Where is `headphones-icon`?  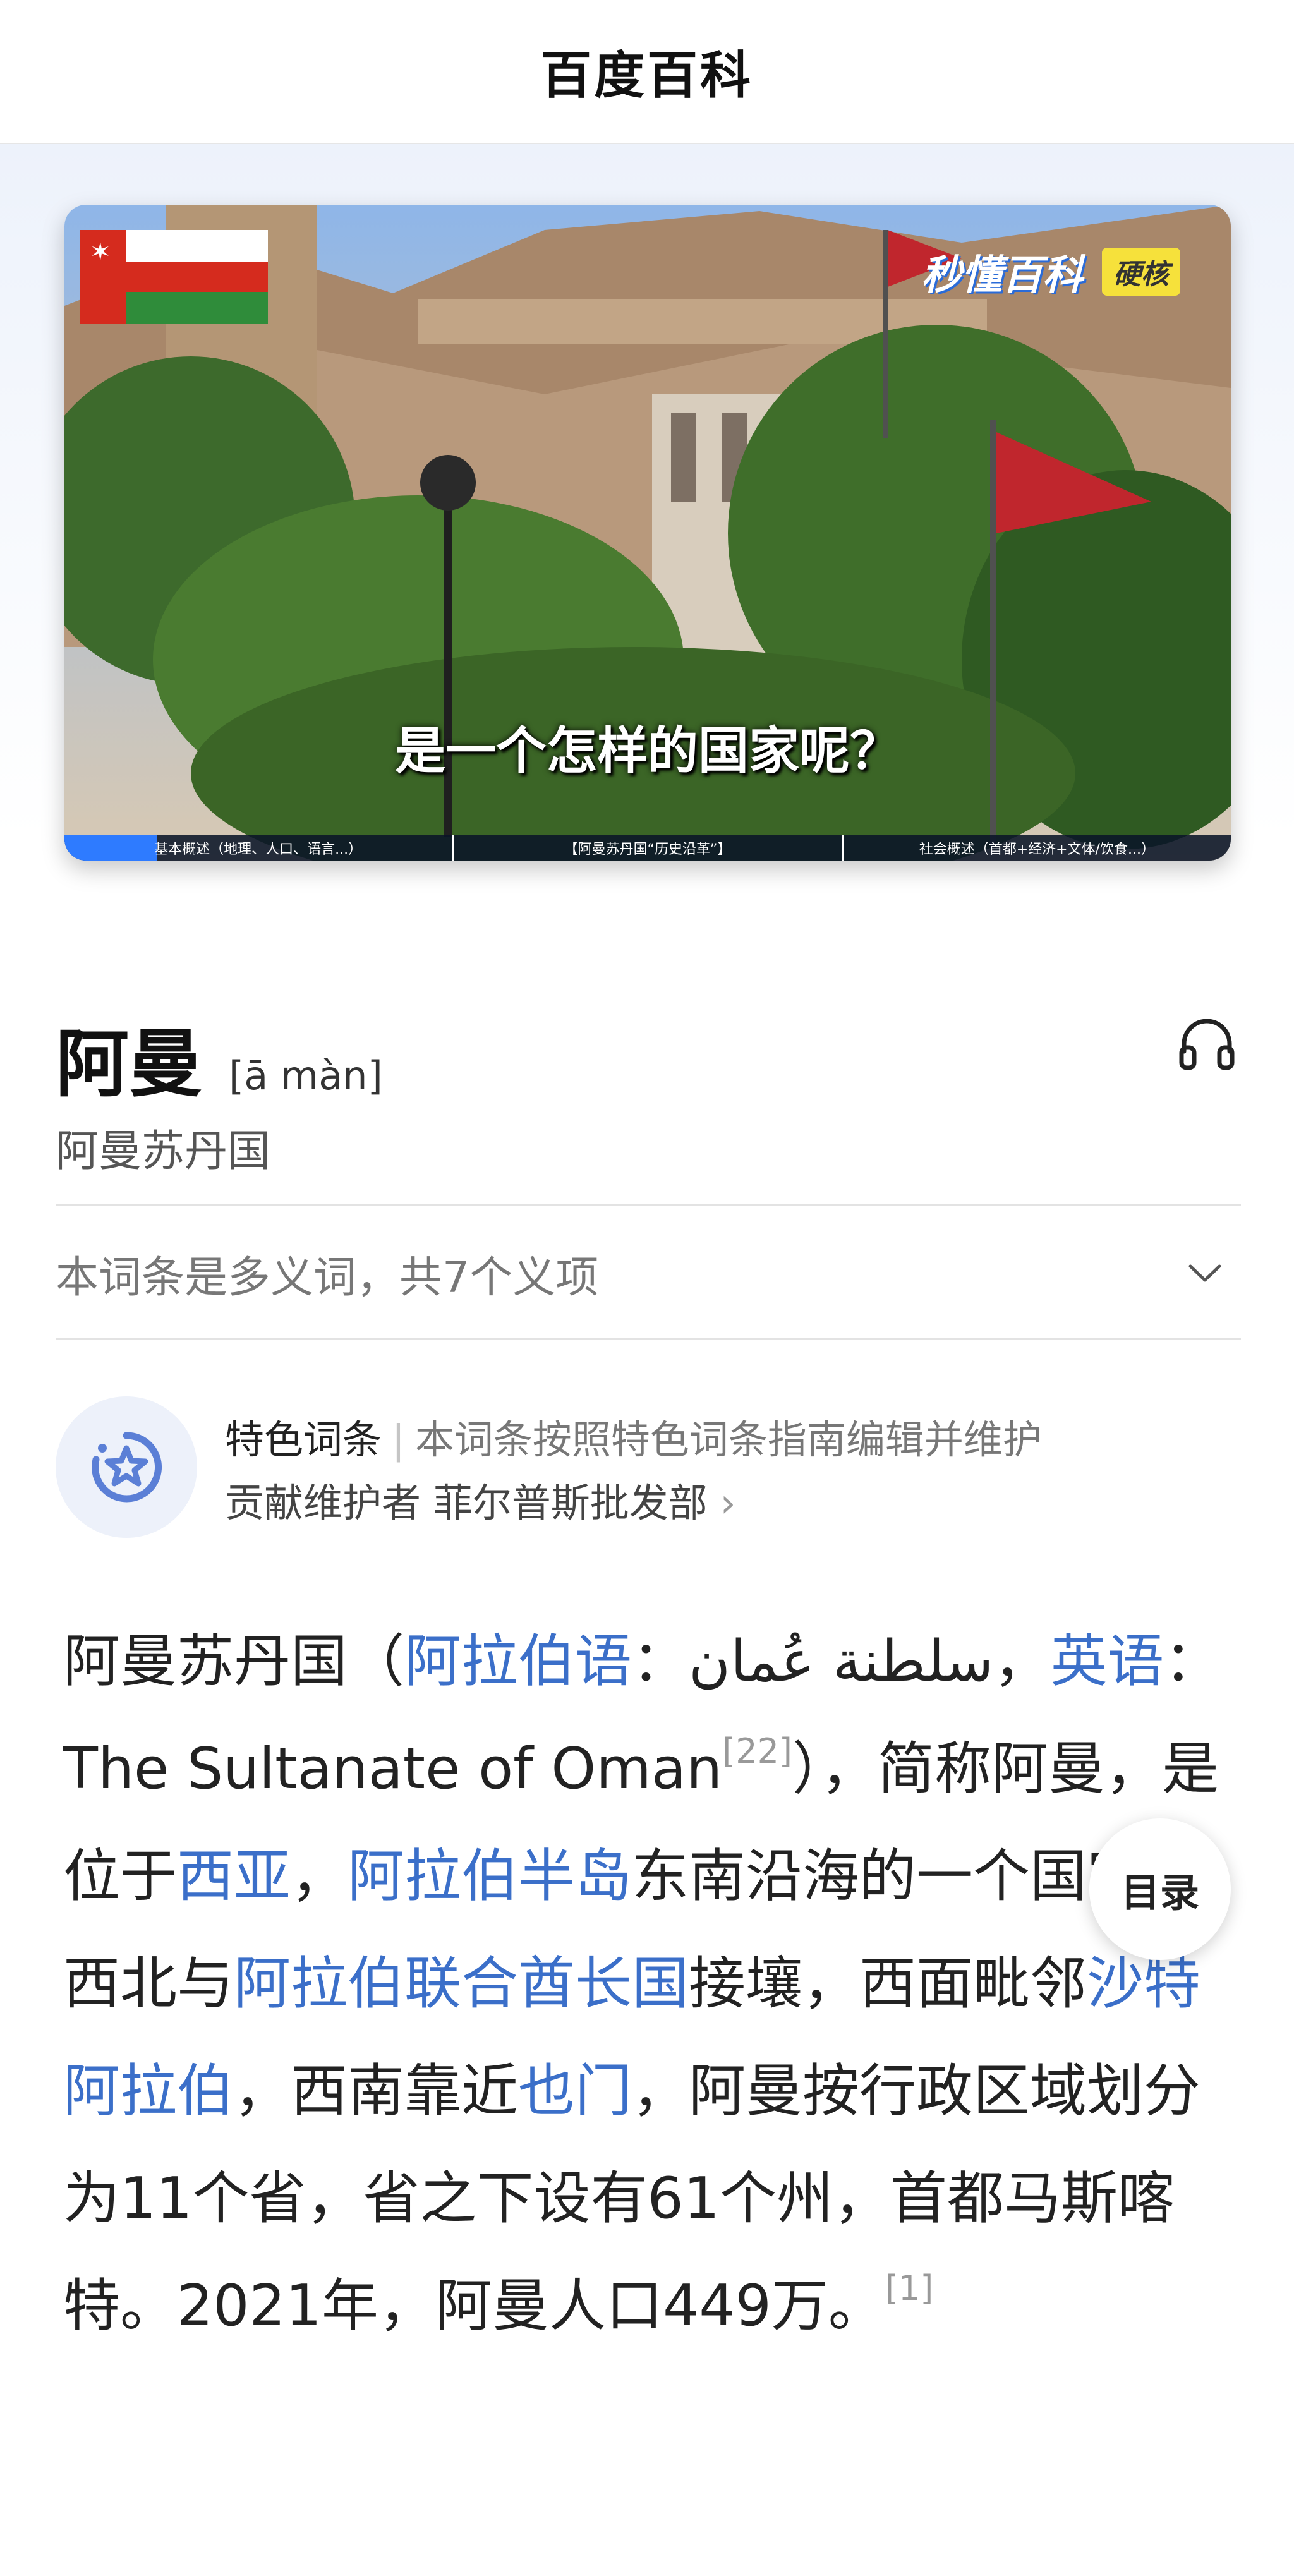 headphones-icon is located at coordinates (1206, 1042).